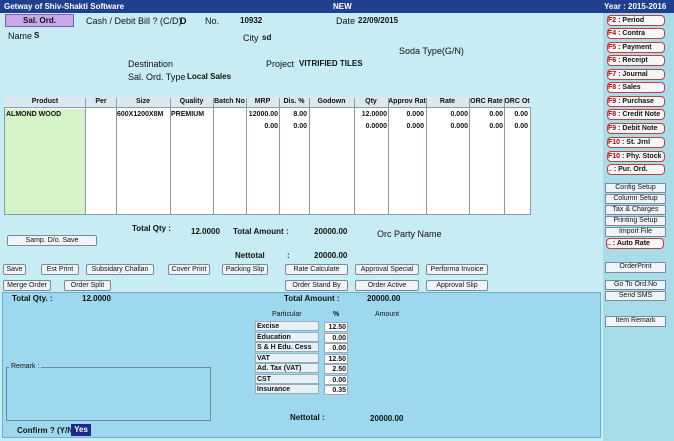 Image resolution: width=674 pixels, height=441 pixels. Describe the element at coordinates (636, 20) in the screenshot. I see `f2-period-button: F2 : Period` at that location.